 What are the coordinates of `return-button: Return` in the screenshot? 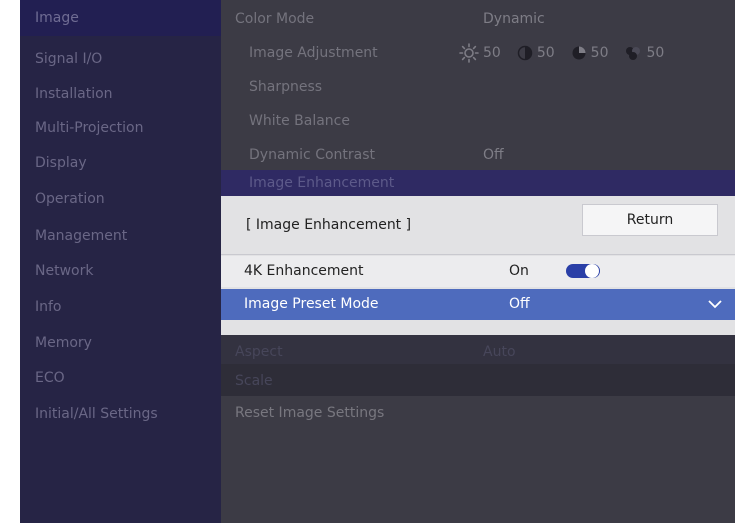 It's located at (650, 220).